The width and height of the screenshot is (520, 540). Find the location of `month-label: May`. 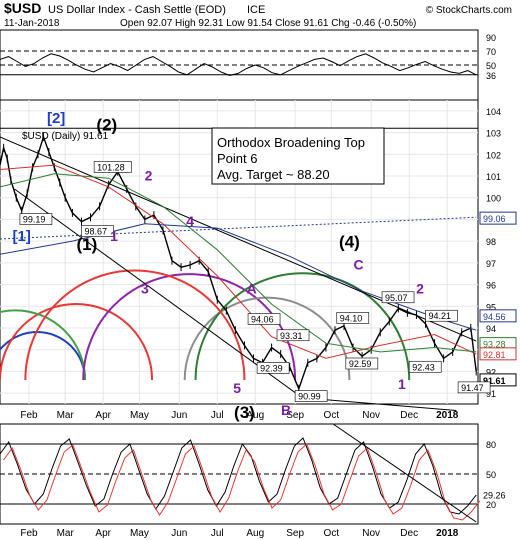

month-label: May is located at coordinates (139, 415).